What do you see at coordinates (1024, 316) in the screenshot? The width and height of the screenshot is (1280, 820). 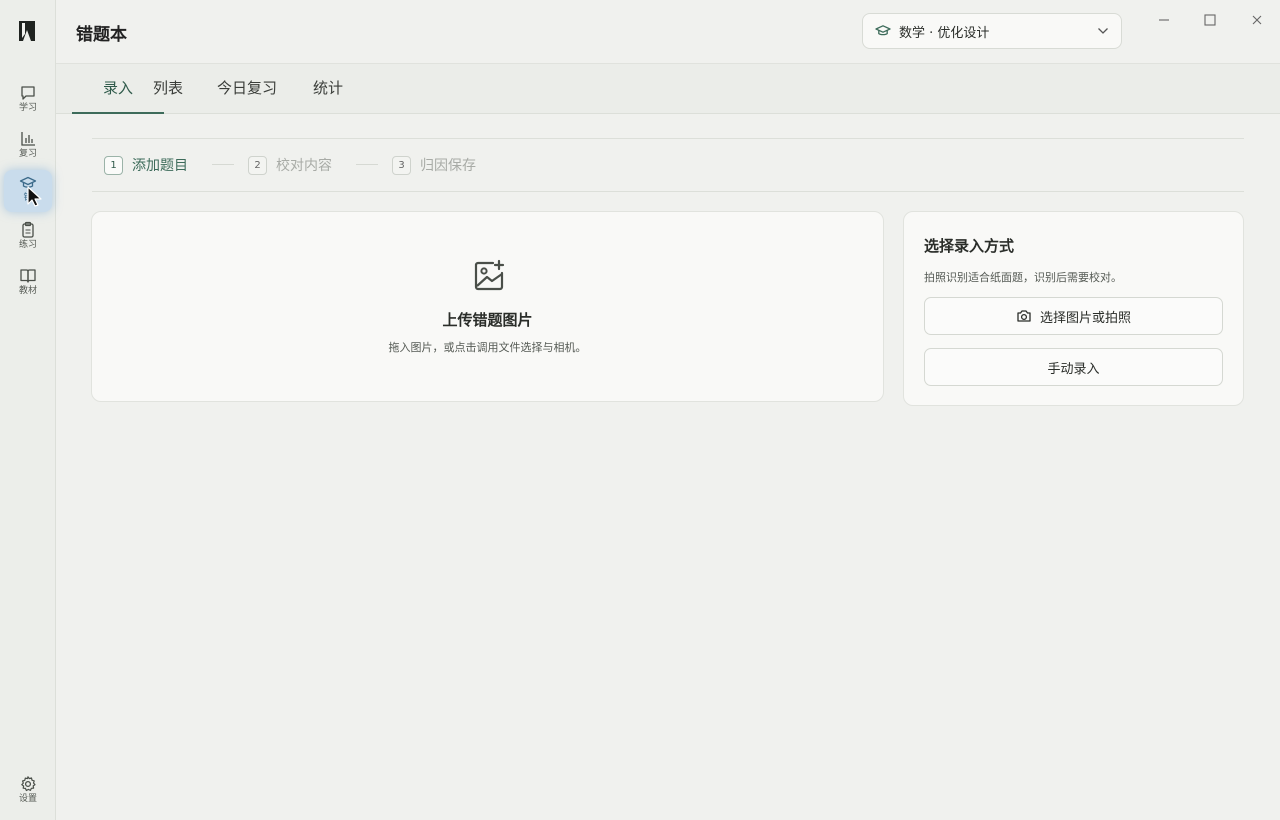 I see `camera-icon` at bounding box center [1024, 316].